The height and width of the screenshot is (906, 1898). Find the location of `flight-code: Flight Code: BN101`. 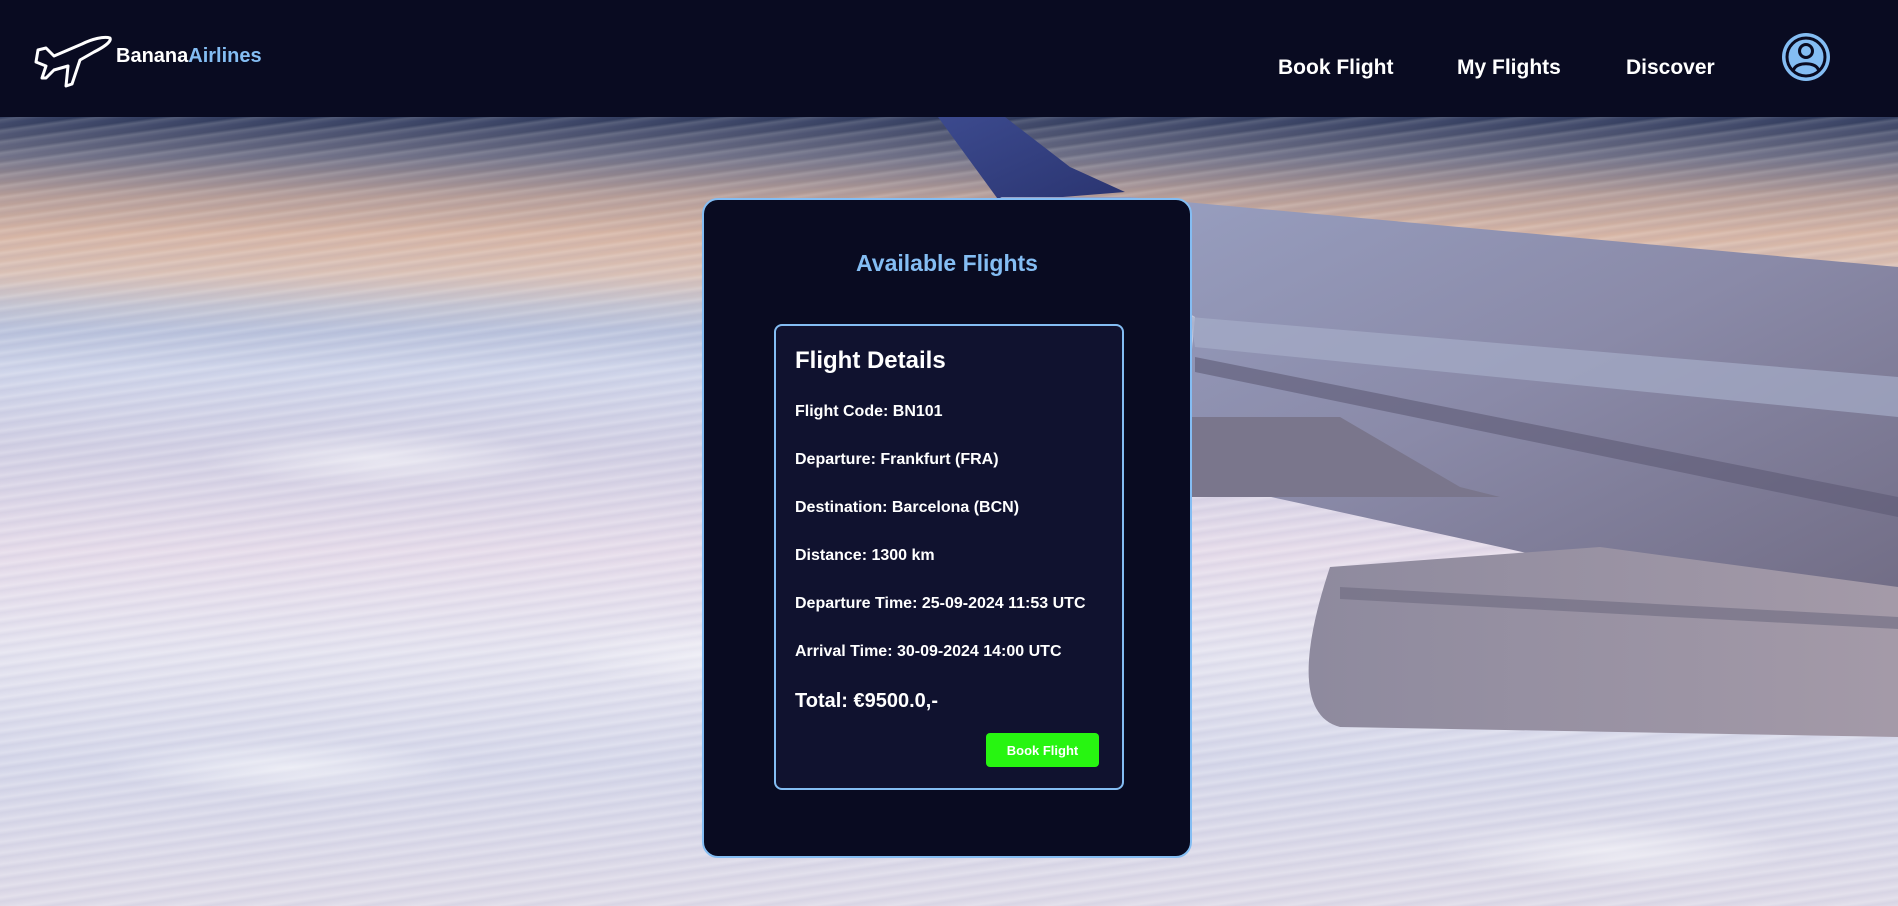

flight-code: Flight Code: BN101 is located at coordinates (869, 411).